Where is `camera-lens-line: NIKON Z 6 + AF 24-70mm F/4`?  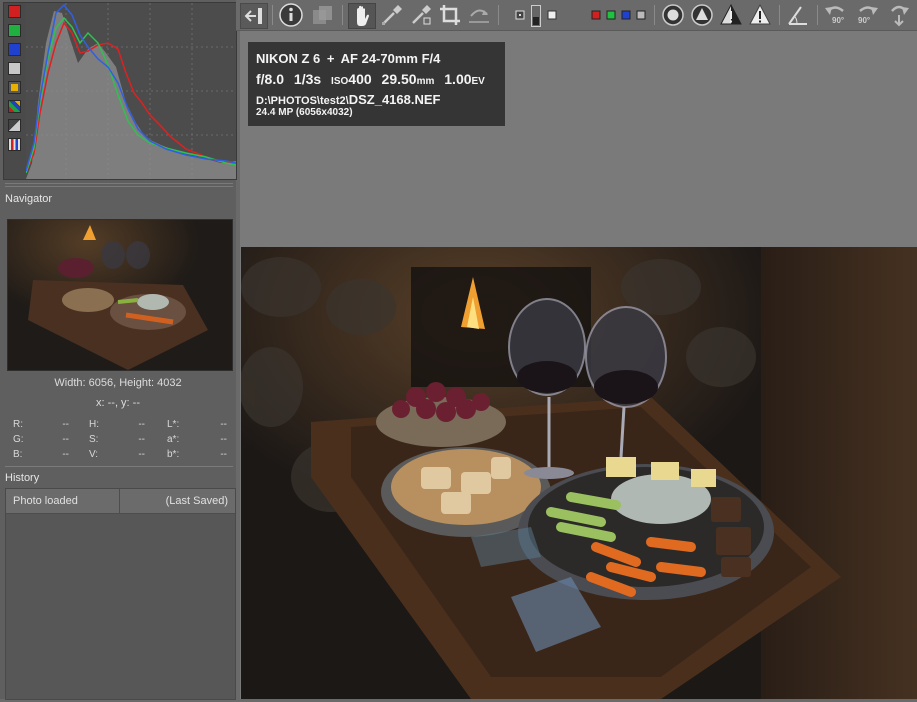 camera-lens-line: NIKON Z 6 + AF 24-70mm F/4 is located at coordinates (348, 58).